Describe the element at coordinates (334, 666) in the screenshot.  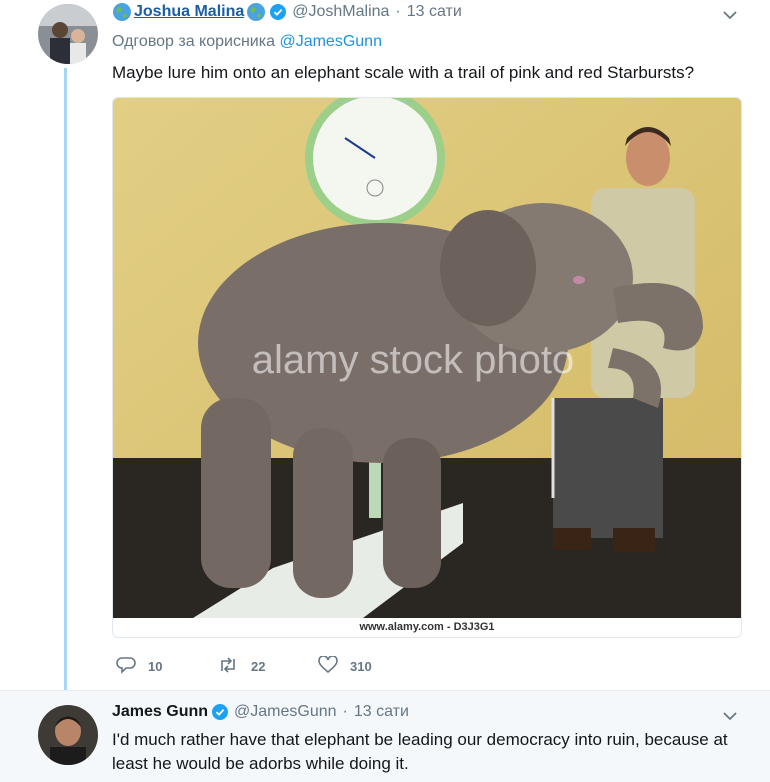
I see `like-icon` at that location.